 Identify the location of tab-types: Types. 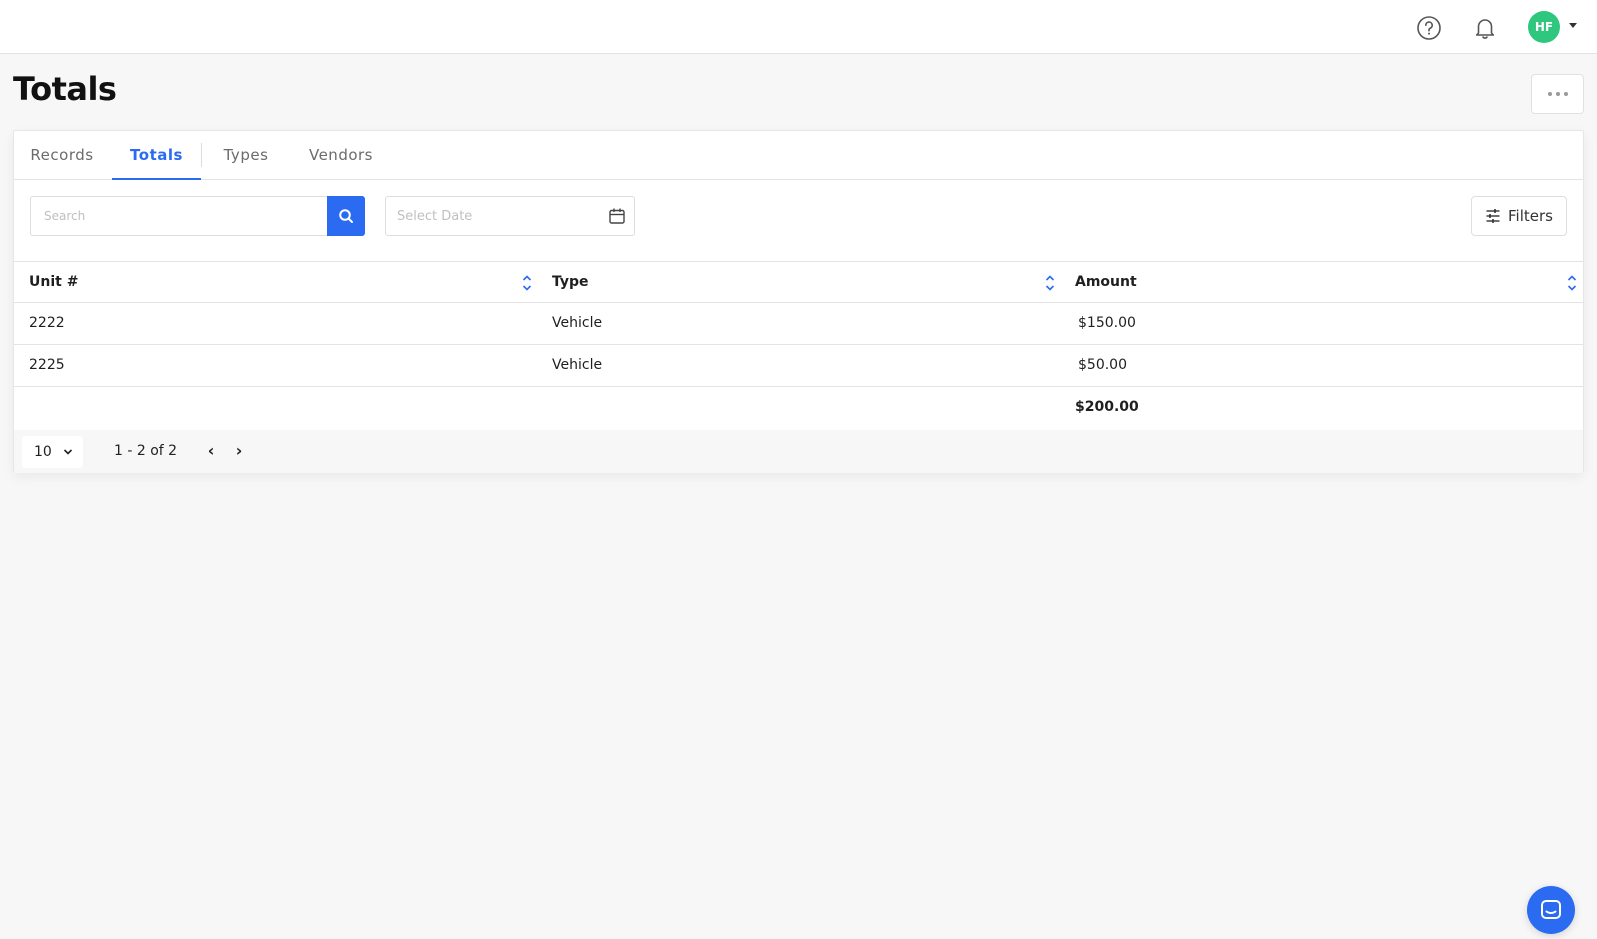
(246, 155).